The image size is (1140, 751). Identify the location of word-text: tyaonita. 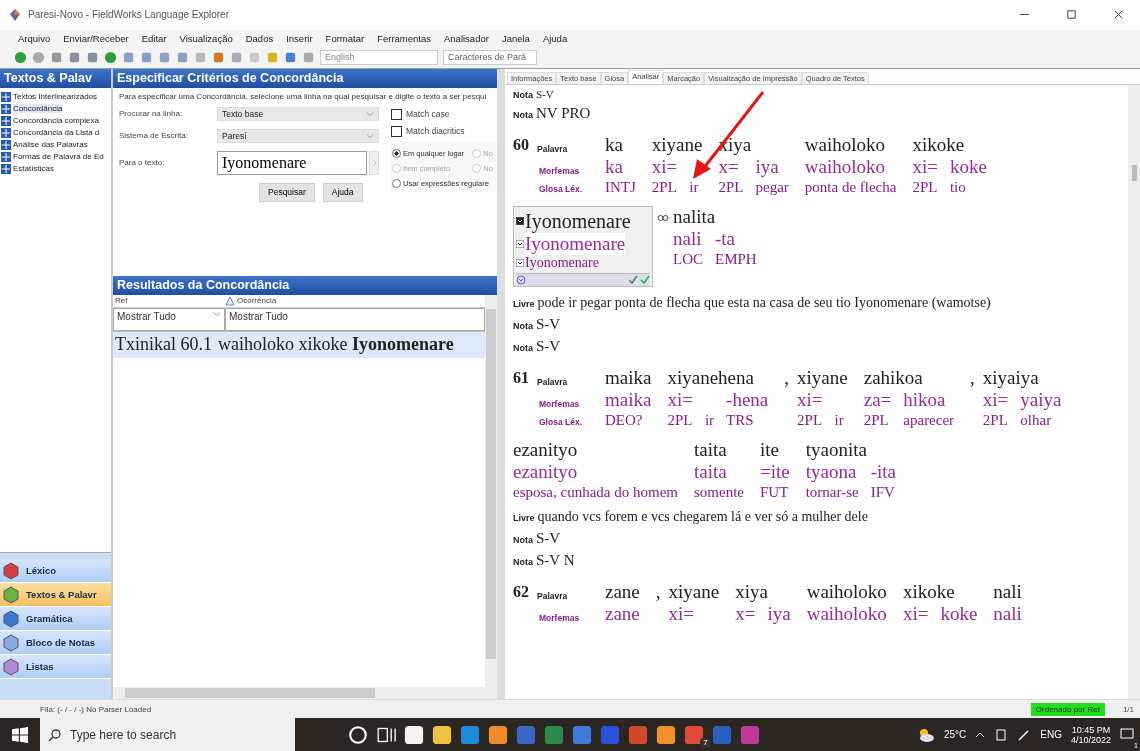
(851, 448).